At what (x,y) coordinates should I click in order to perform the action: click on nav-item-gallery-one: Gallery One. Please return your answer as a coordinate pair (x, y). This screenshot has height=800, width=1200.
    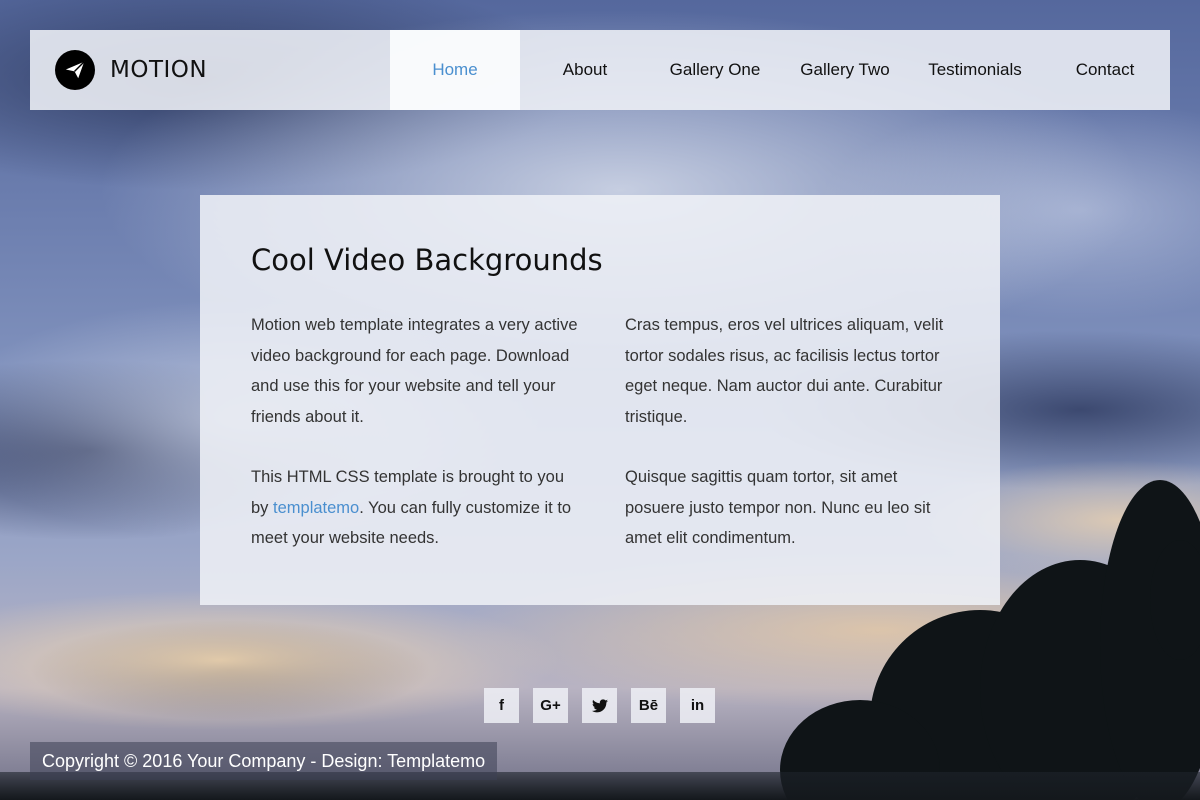
    Looking at the image, I should click on (715, 70).